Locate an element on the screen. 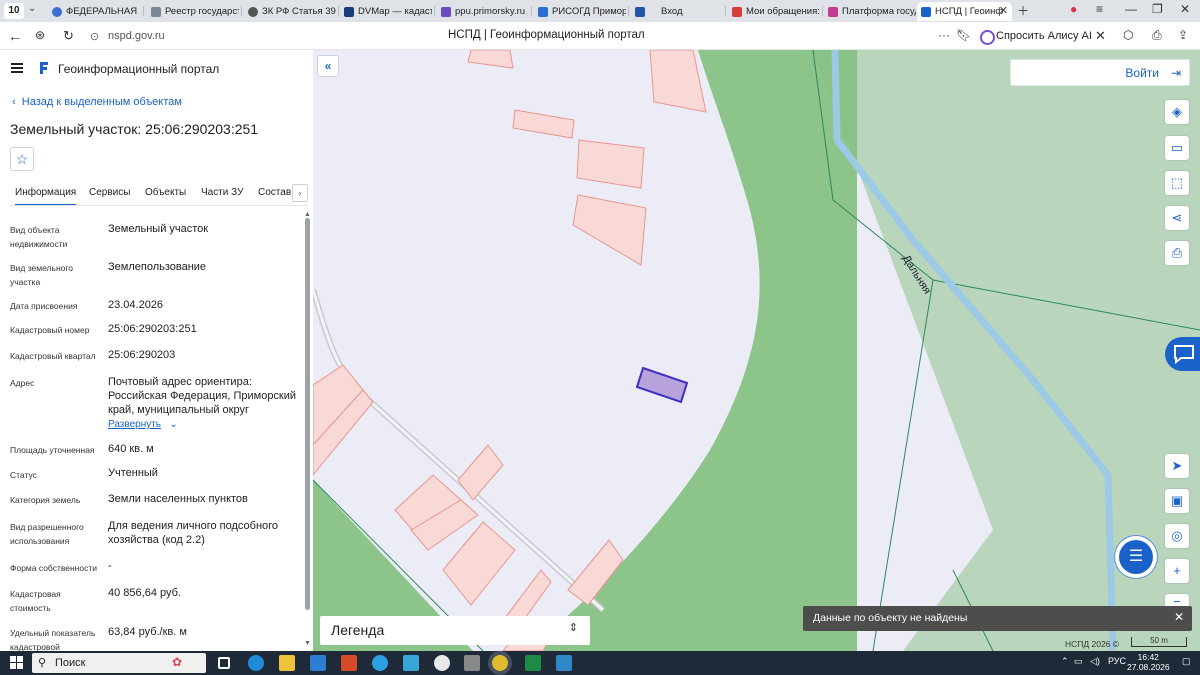  location-pin-button: ◎ is located at coordinates (1177, 536).